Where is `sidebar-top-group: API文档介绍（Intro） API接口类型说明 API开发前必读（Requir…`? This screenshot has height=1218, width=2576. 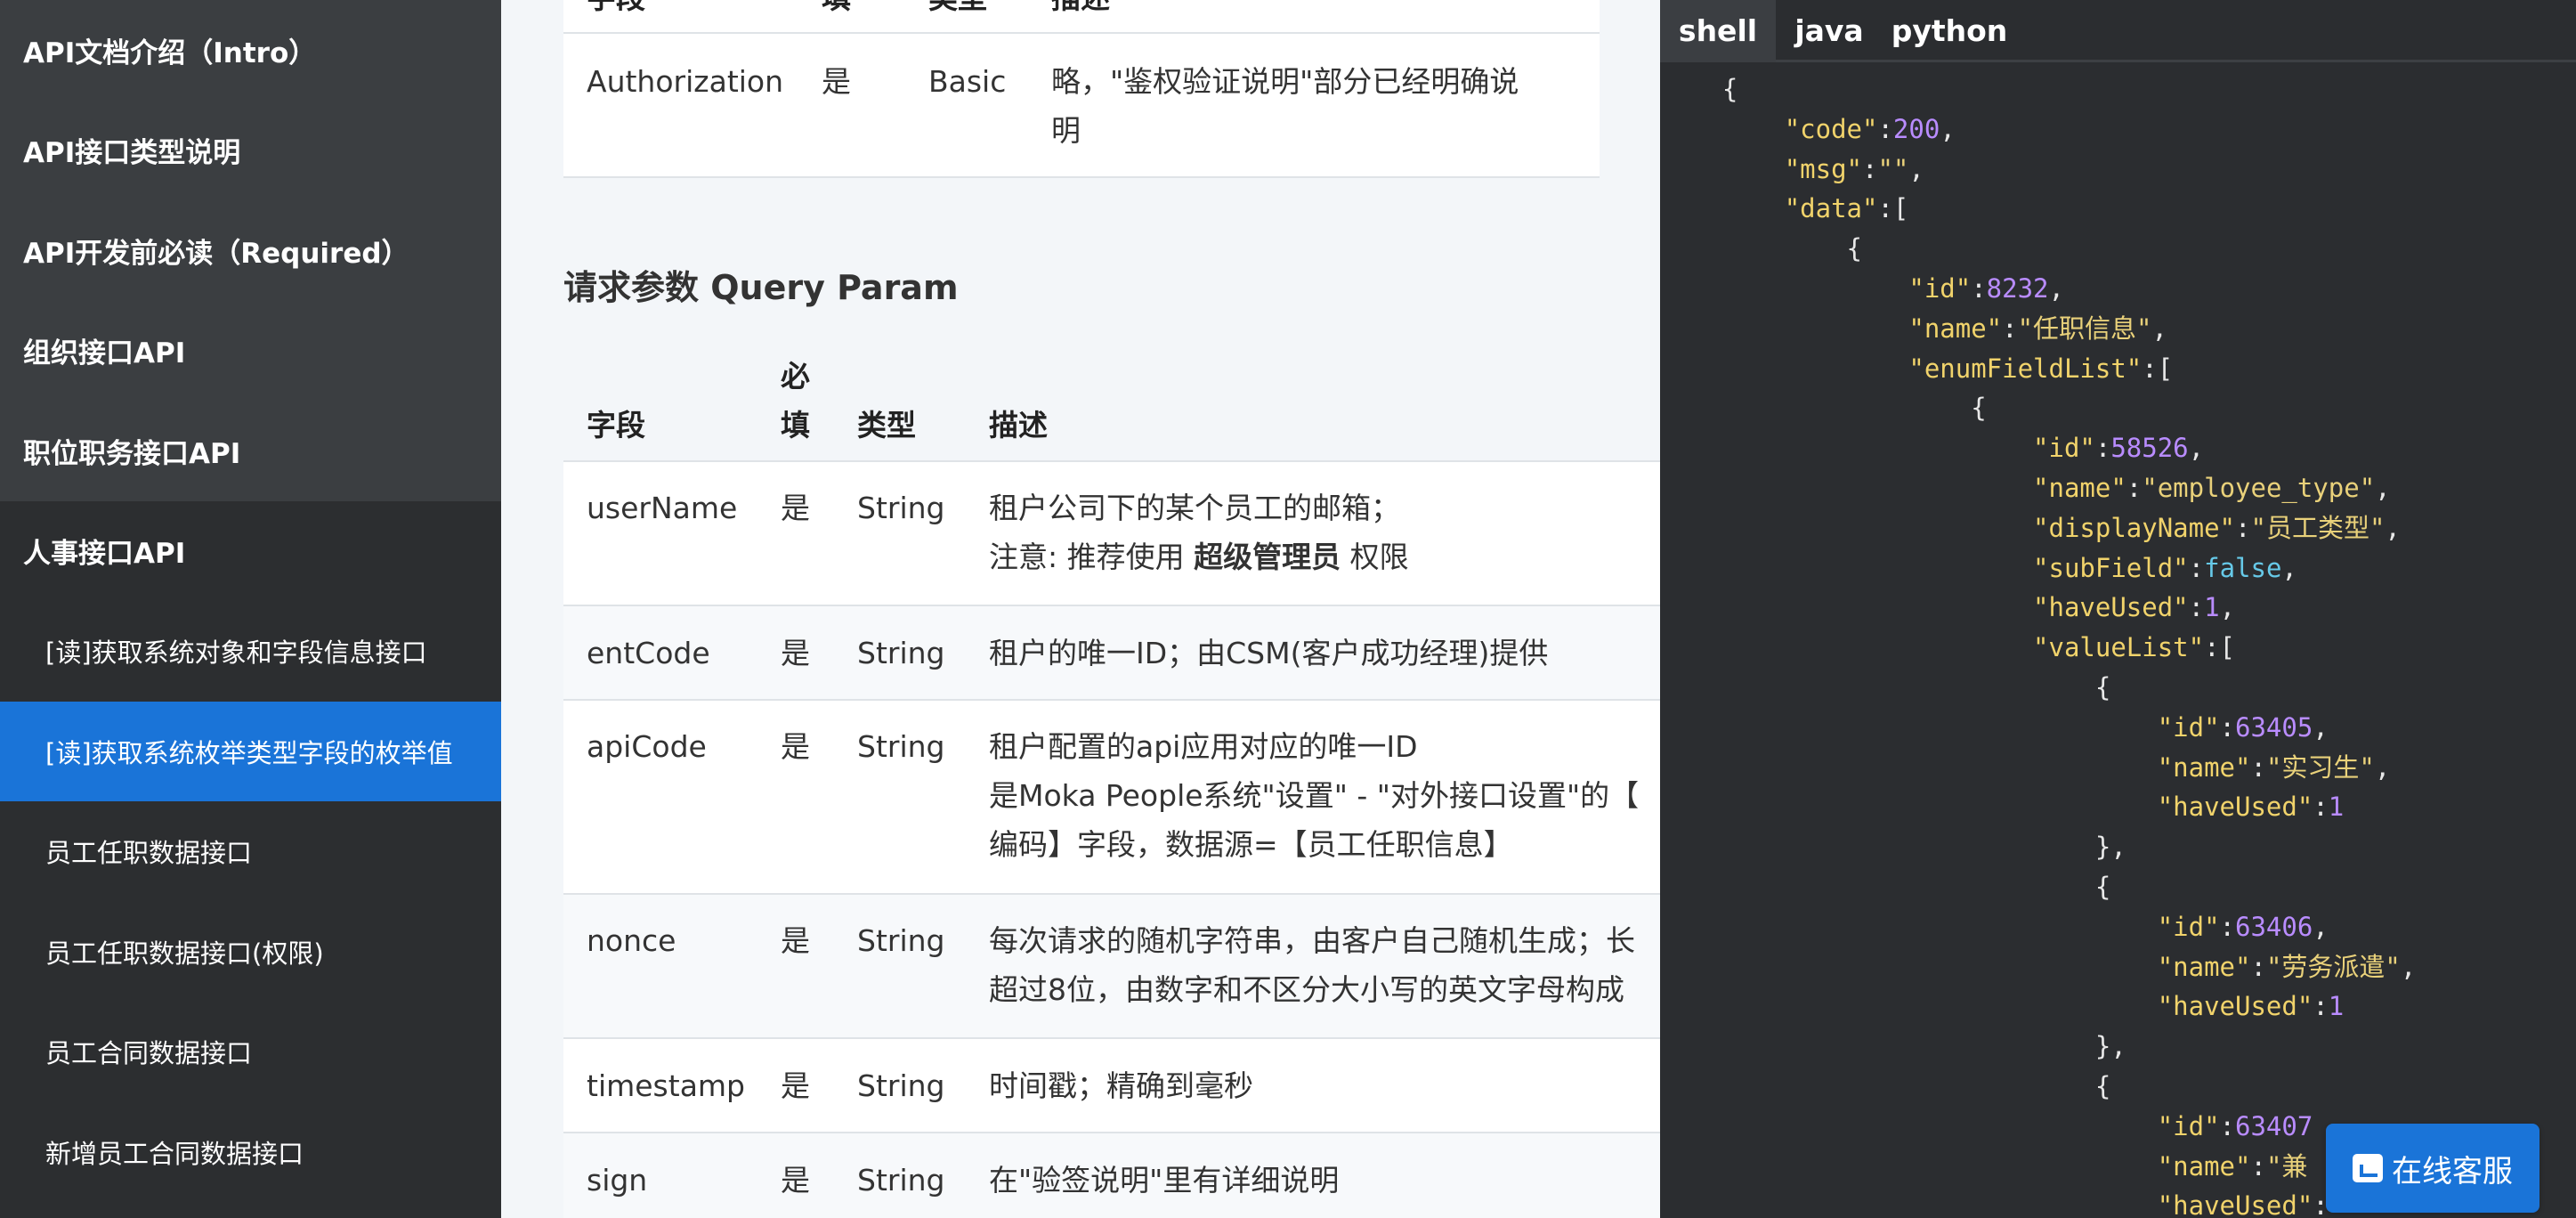 sidebar-top-group: API文档介绍（Intro） API接口类型说明 API开发前必读（Requir… is located at coordinates (250, 250).